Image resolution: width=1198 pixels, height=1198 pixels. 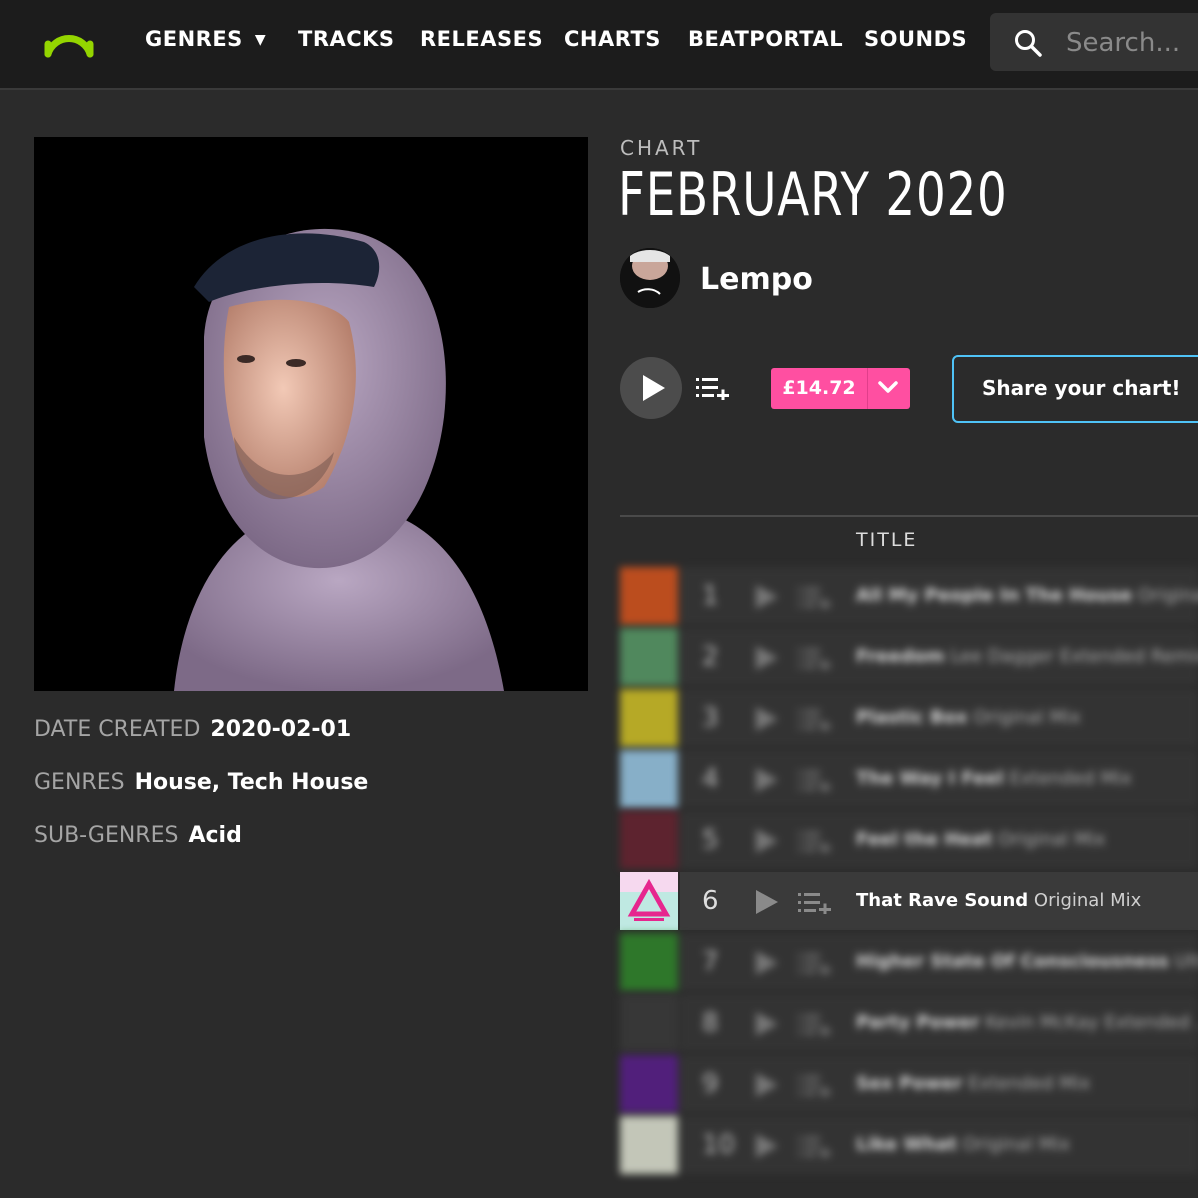 I want to click on buy-chart-button: £14.72, so click(x=840, y=388).